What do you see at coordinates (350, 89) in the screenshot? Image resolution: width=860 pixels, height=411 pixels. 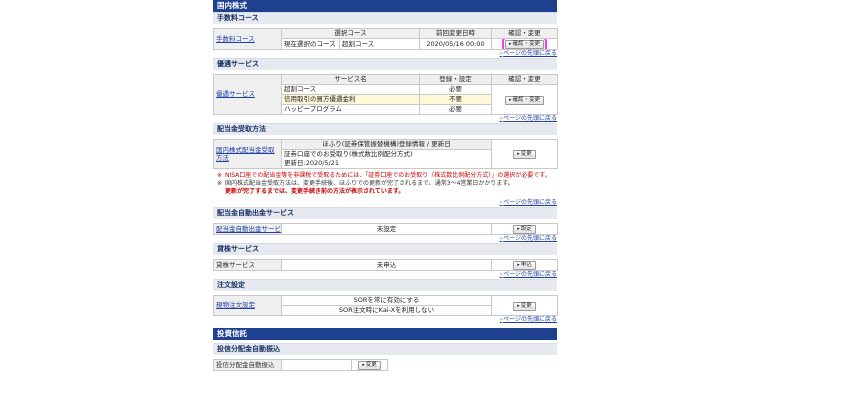 I see `service-name: 超割コース` at bounding box center [350, 89].